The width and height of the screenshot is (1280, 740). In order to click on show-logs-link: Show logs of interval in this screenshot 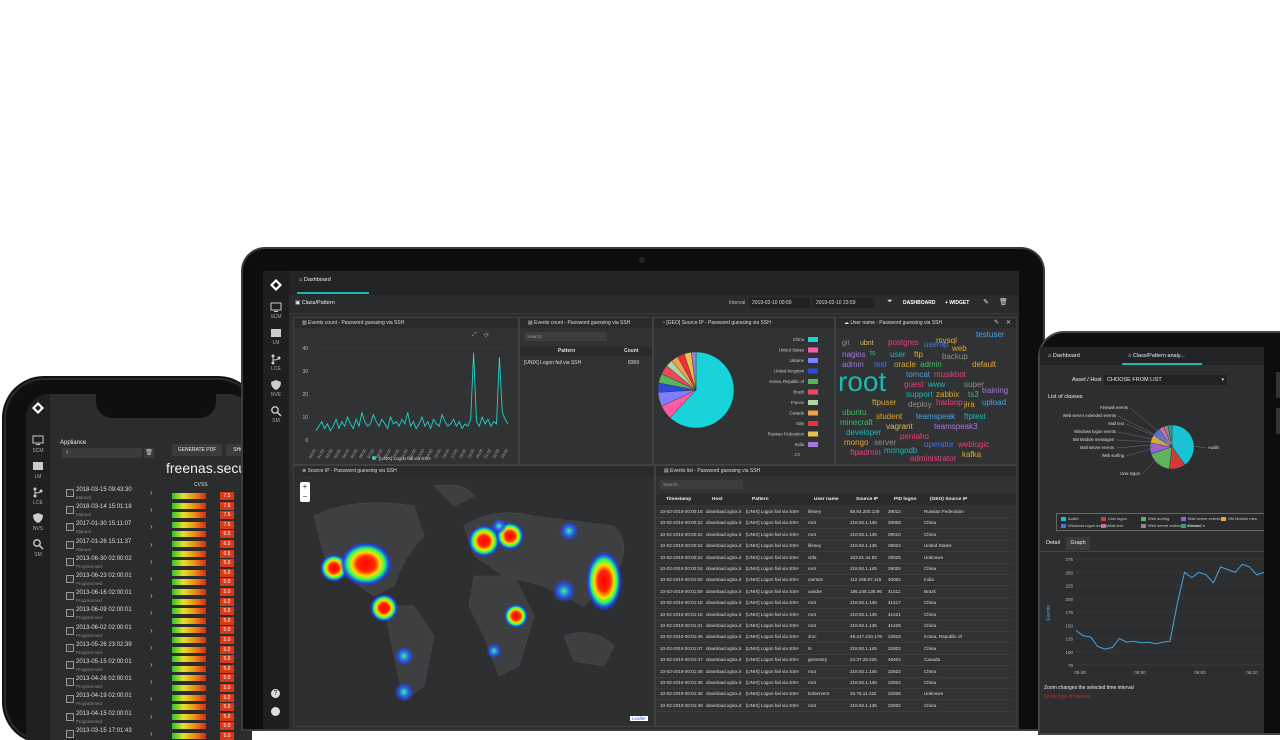, I will do `click(1067, 697)`.